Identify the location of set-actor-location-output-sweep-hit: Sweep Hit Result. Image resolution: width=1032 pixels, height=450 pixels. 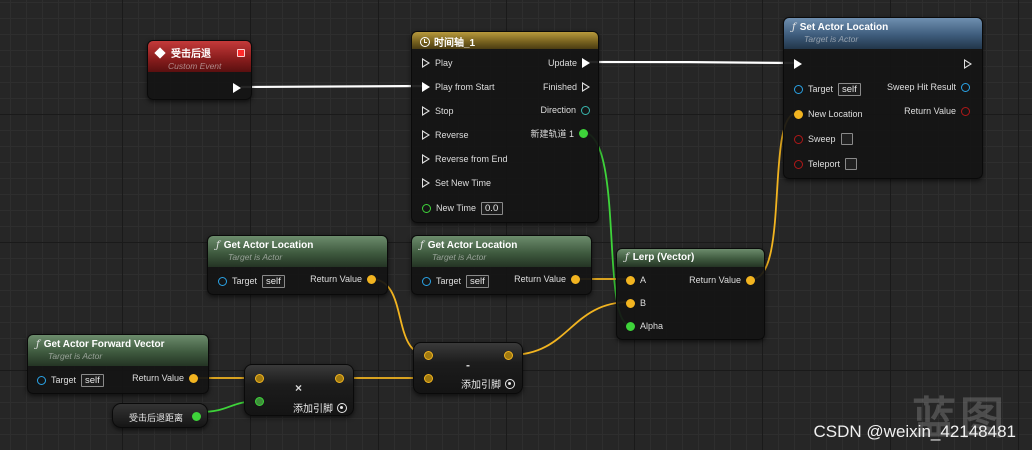
(928, 87).